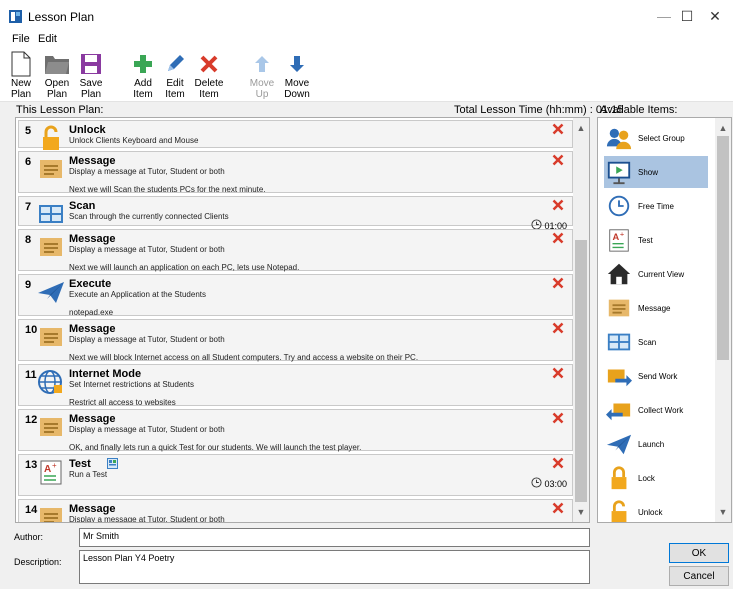 The image size is (733, 589). I want to click on description-field: Lesson Plan Y4 Poetry, so click(334, 567).